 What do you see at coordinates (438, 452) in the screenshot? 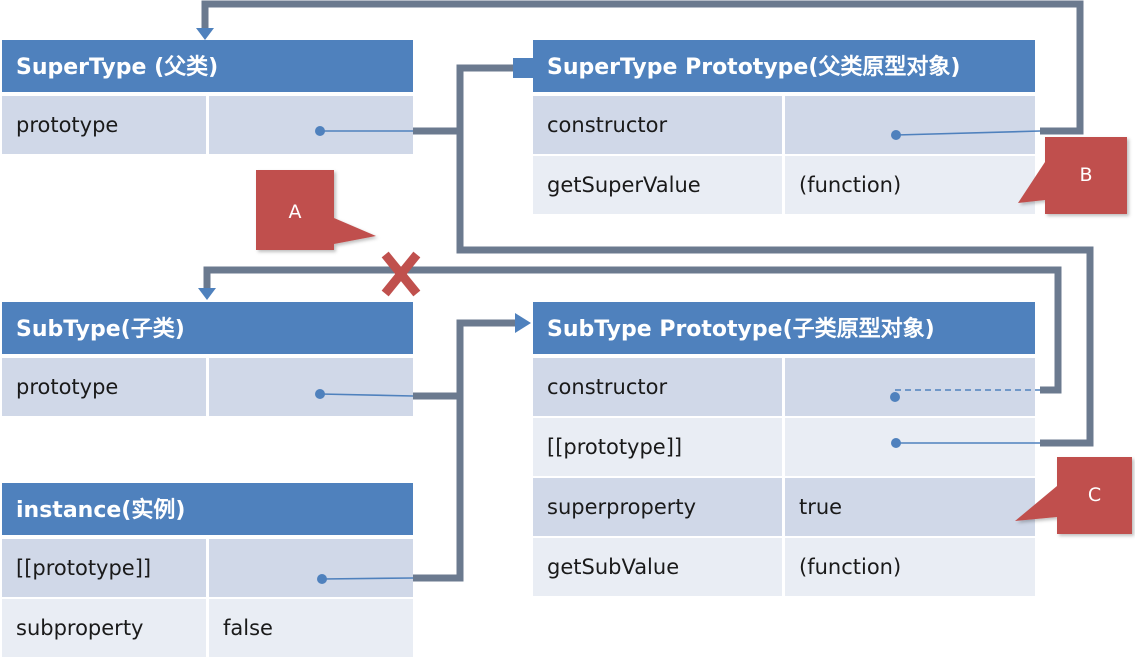
I see `connector-instance-to-subtype-proto` at bounding box center [438, 452].